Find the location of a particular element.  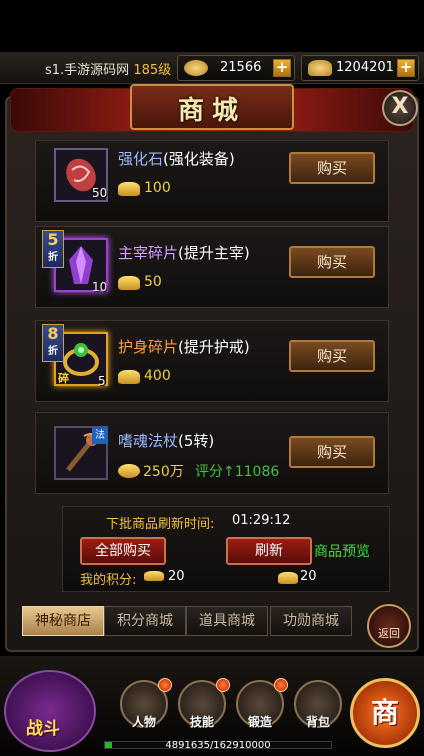

tab-points-shop: 积分商城 is located at coordinates (145, 621).